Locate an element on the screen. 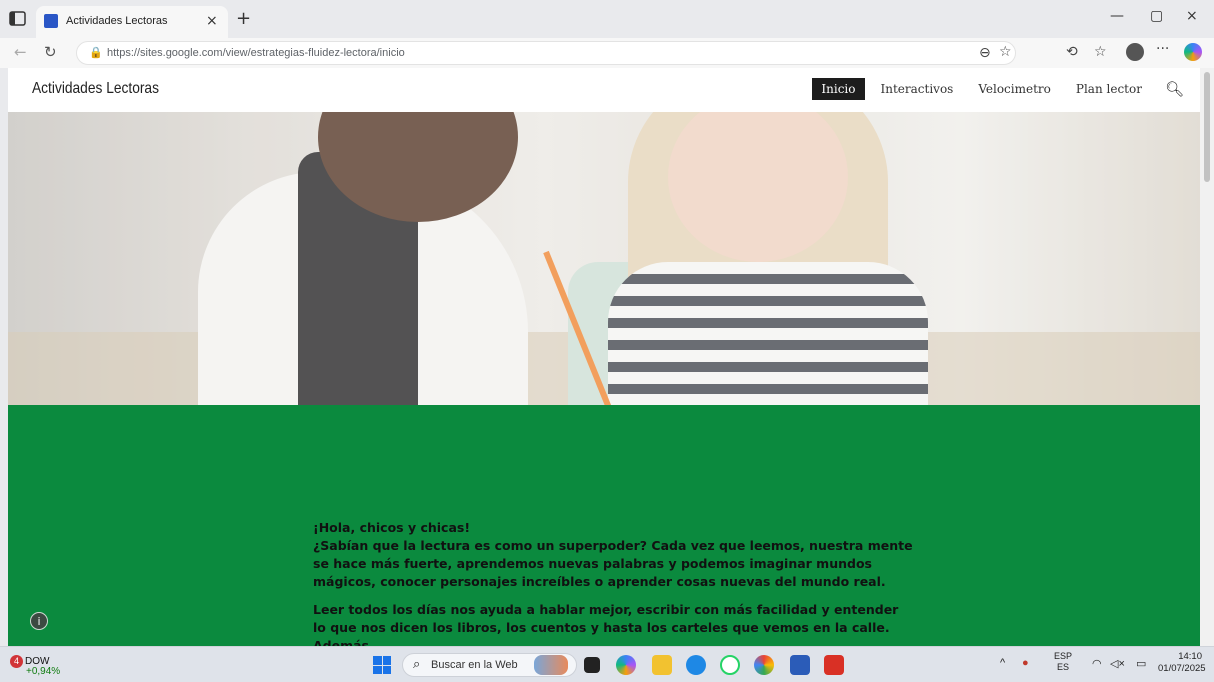 The image size is (1214, 682). url-path: /view/estrategias-fluidez-lectora/inicio is located at coordinates (313, 53).